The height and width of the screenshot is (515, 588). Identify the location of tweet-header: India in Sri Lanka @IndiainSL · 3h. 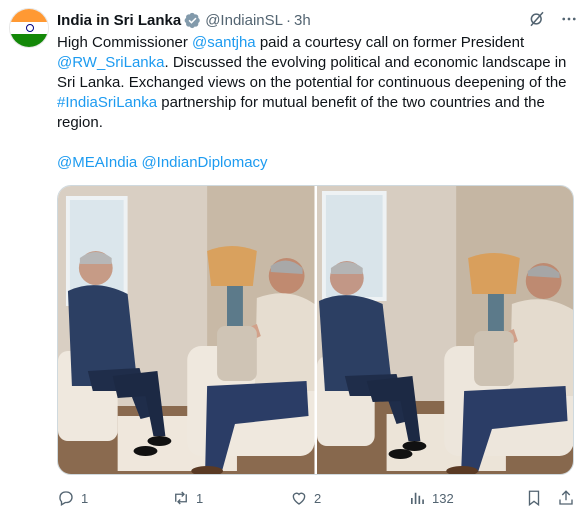
(184, 20).